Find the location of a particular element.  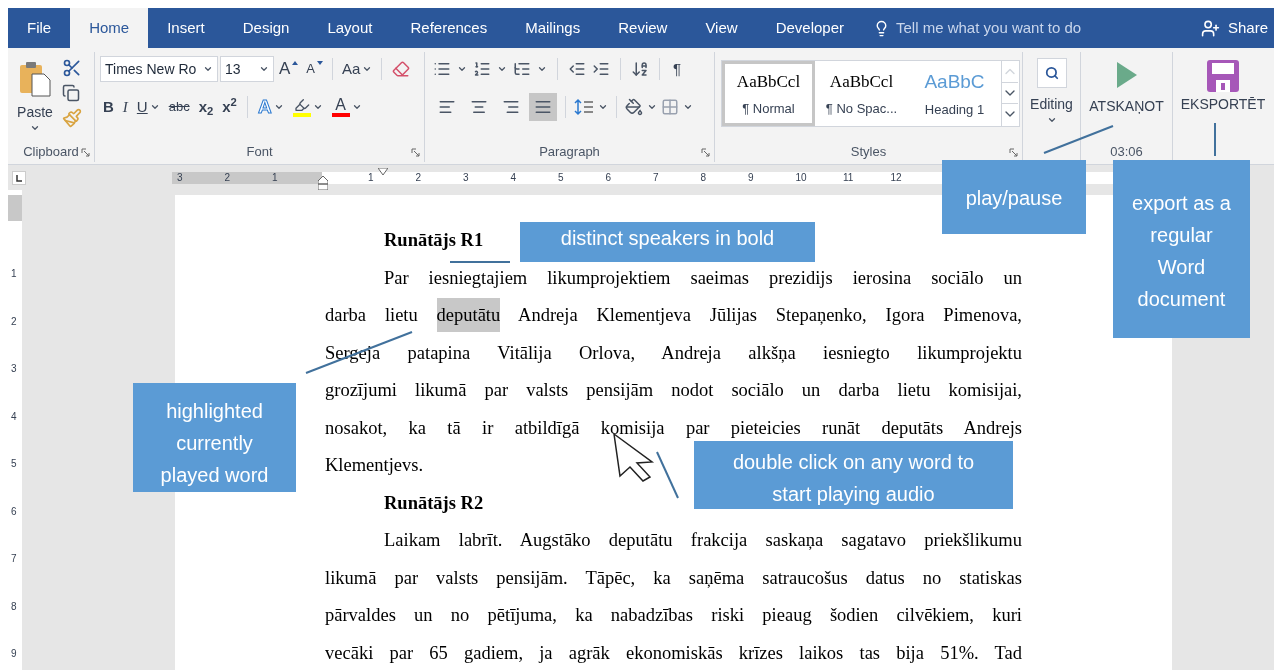

ribbon-tab: Design is located at coordinates (266, 28).